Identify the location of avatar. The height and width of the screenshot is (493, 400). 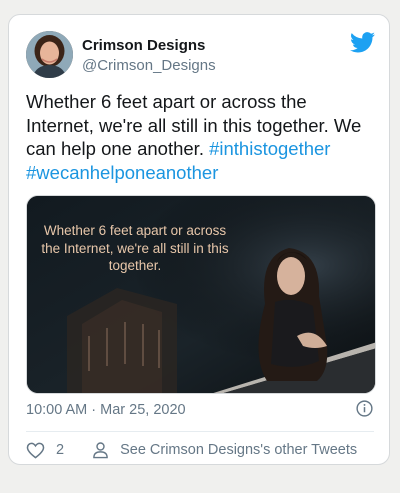
(49, 54).